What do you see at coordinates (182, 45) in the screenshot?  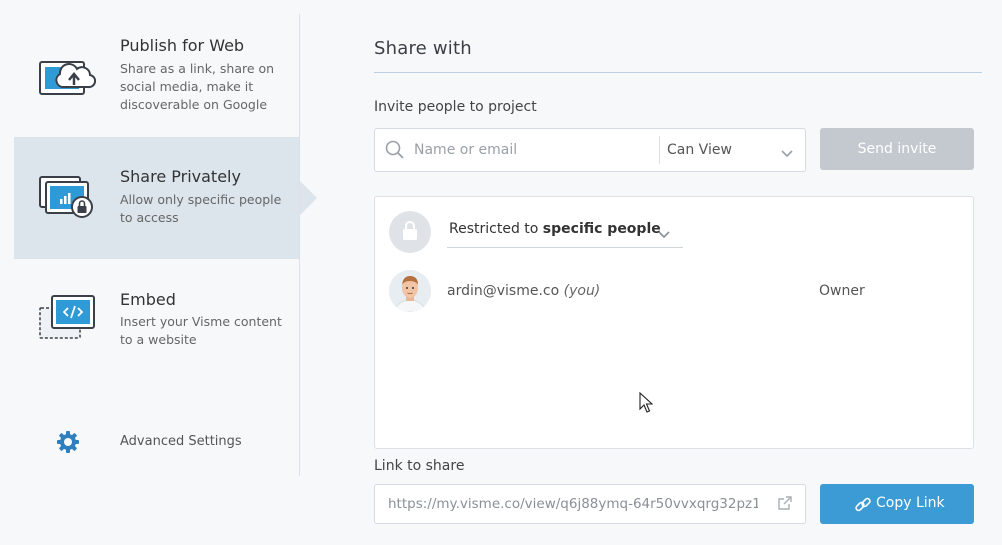 I see `sidebar-item-title: Publish for Web` at bounding box center [182, 45].